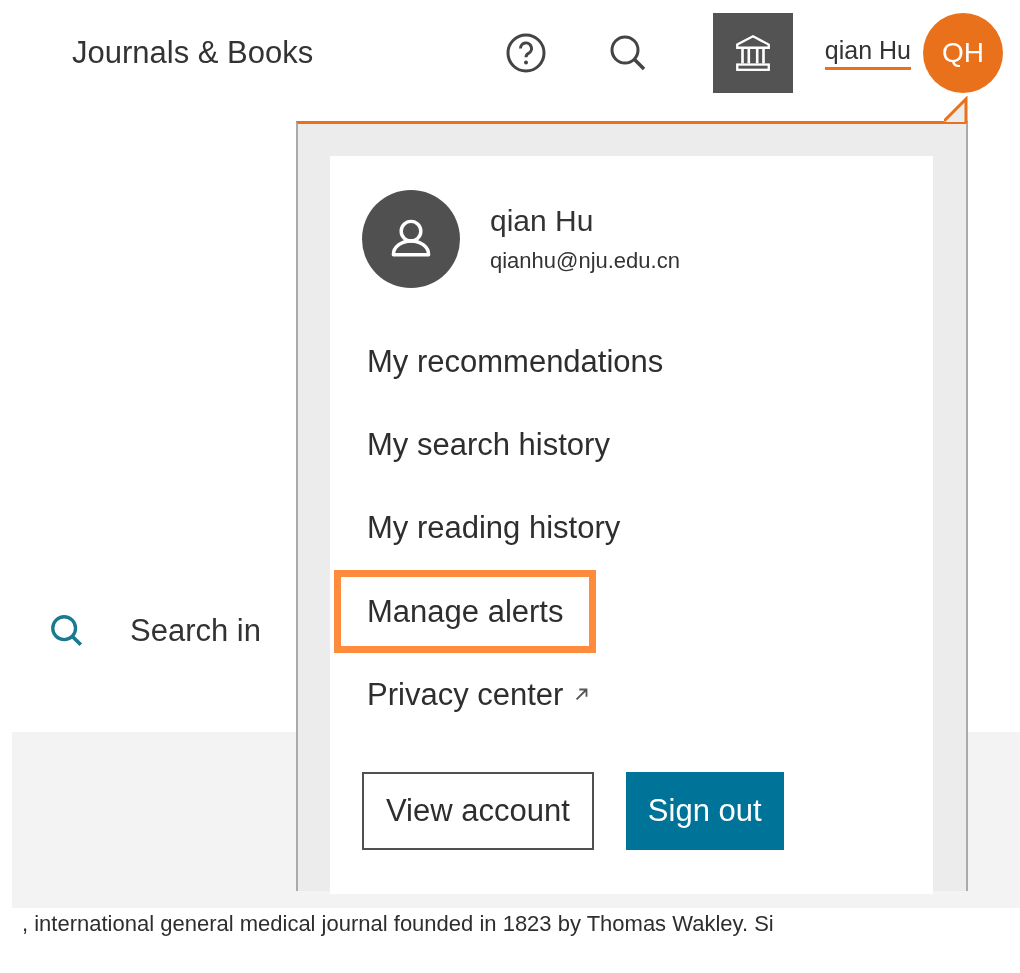 The width and height of the screenshot is (1020, 973). I want to click on menu-item: My recommendations, so click(515, 362).